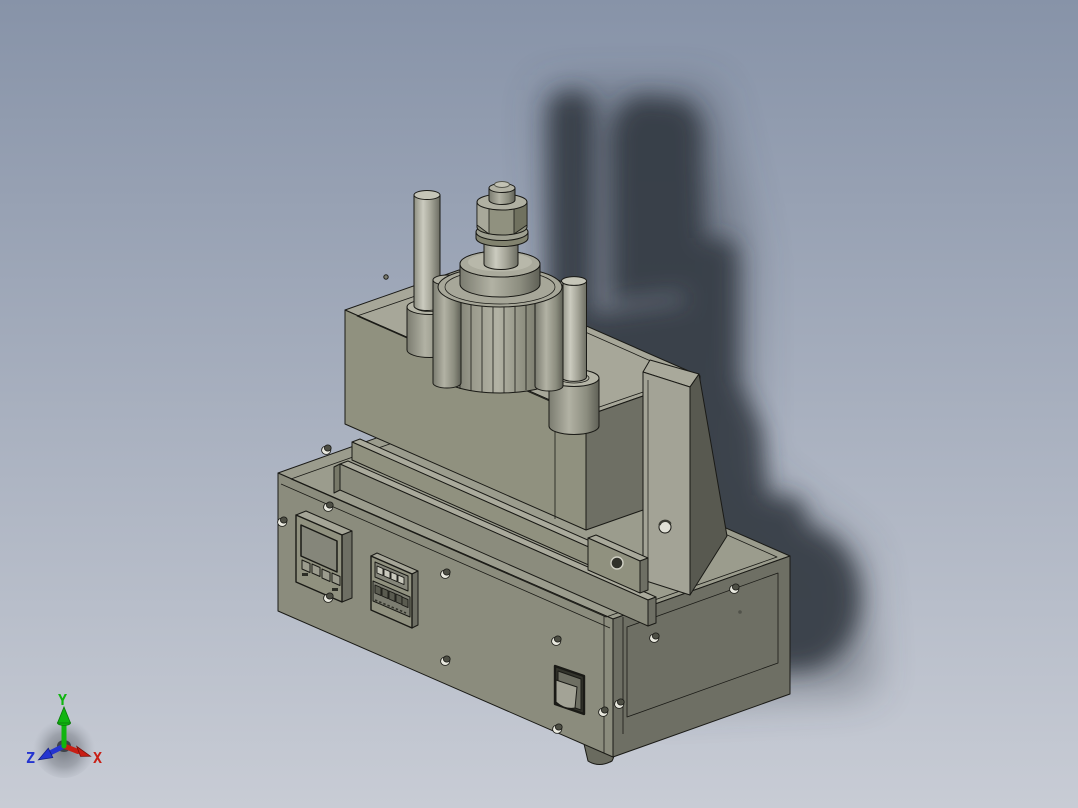 Image resolution: width=1078 pixels, height=808 pixels. What do you see at coordinates (574, 281) in the screenshot?
I see `right-rod-top` at bounding box center [574, 281].